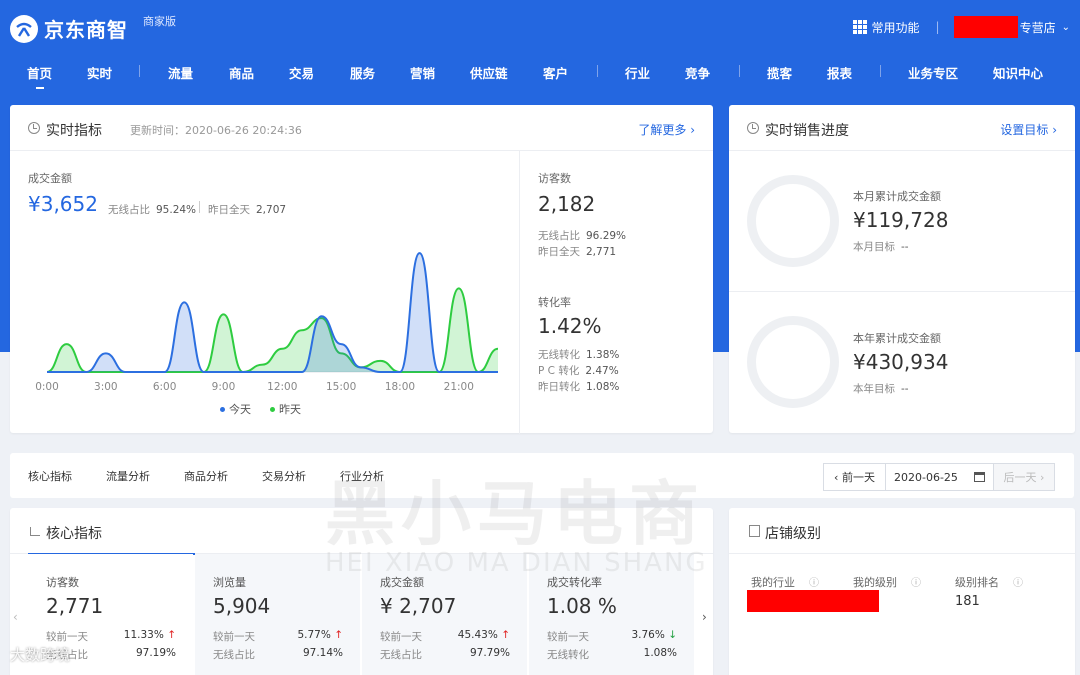 This screenshot has height=675, width=1080. What do you see at coordinates (278, 636) in the screenshot?
I see `kpi-change-row: 较前一天 5.77% ↑` at bounding box center [278, 636].